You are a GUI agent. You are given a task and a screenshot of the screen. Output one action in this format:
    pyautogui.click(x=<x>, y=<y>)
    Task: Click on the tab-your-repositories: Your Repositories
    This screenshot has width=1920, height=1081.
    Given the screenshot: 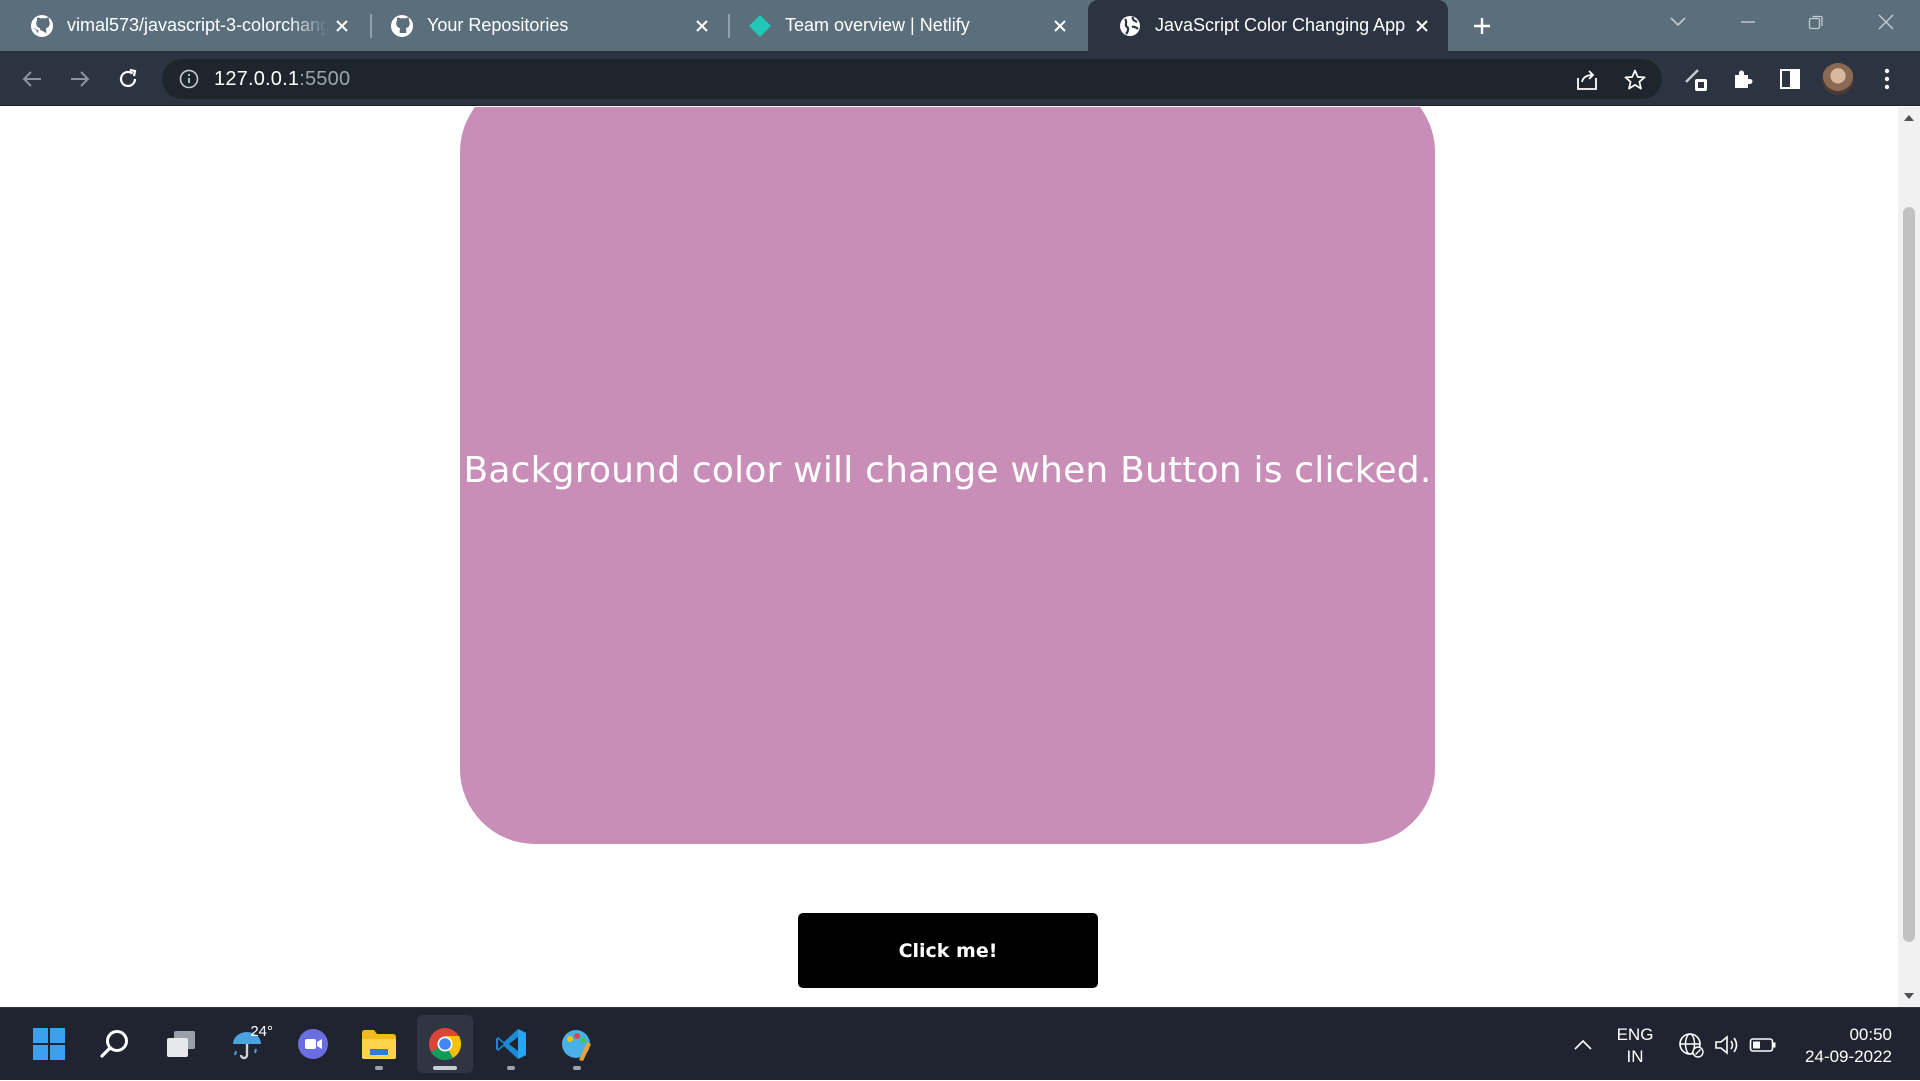 What is the action you would take?
    pyautogui.click(x=544, y=25)
    